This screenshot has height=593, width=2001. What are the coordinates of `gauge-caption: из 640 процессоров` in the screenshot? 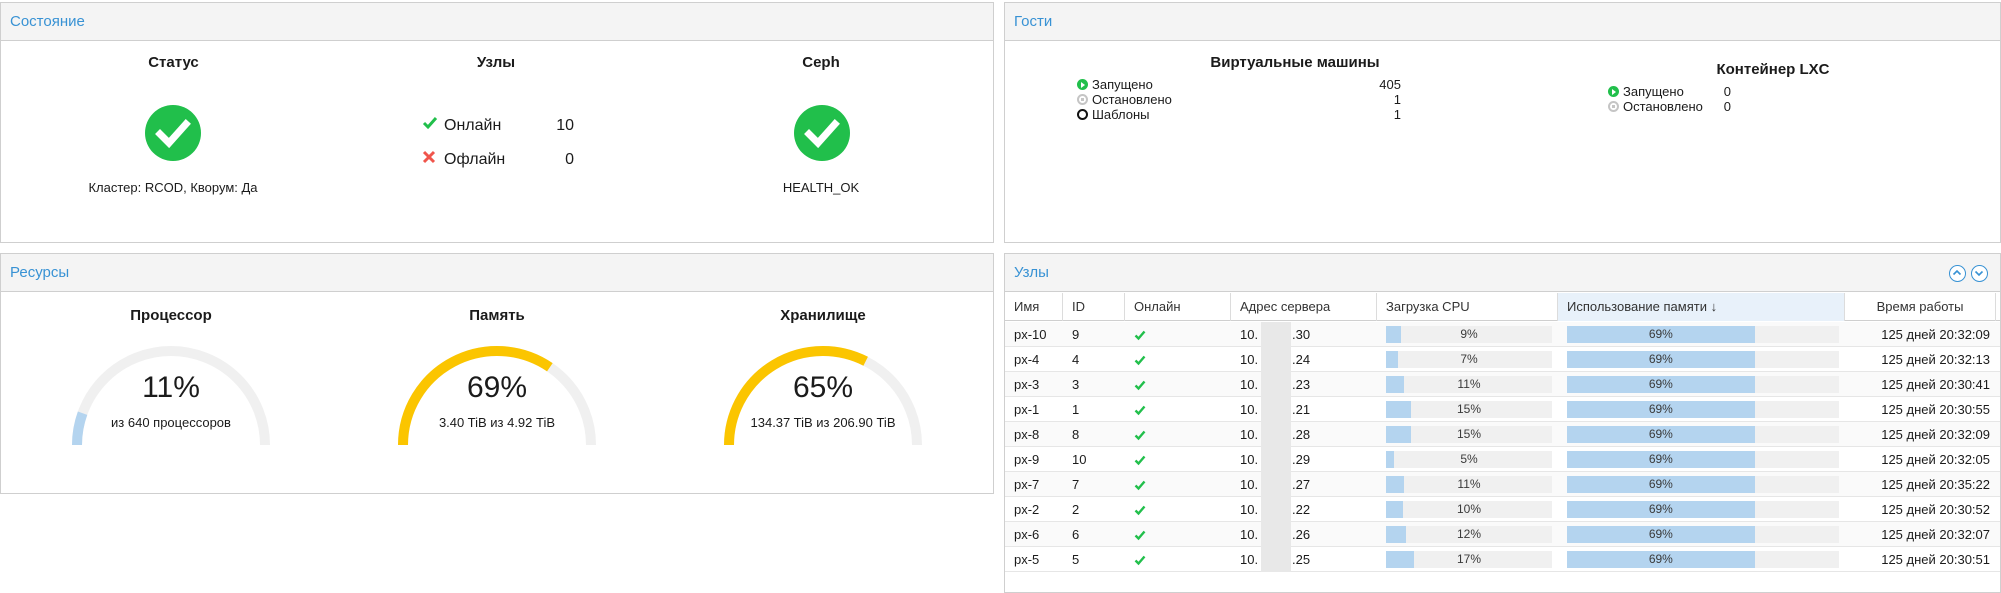 It's located at (171, 422).